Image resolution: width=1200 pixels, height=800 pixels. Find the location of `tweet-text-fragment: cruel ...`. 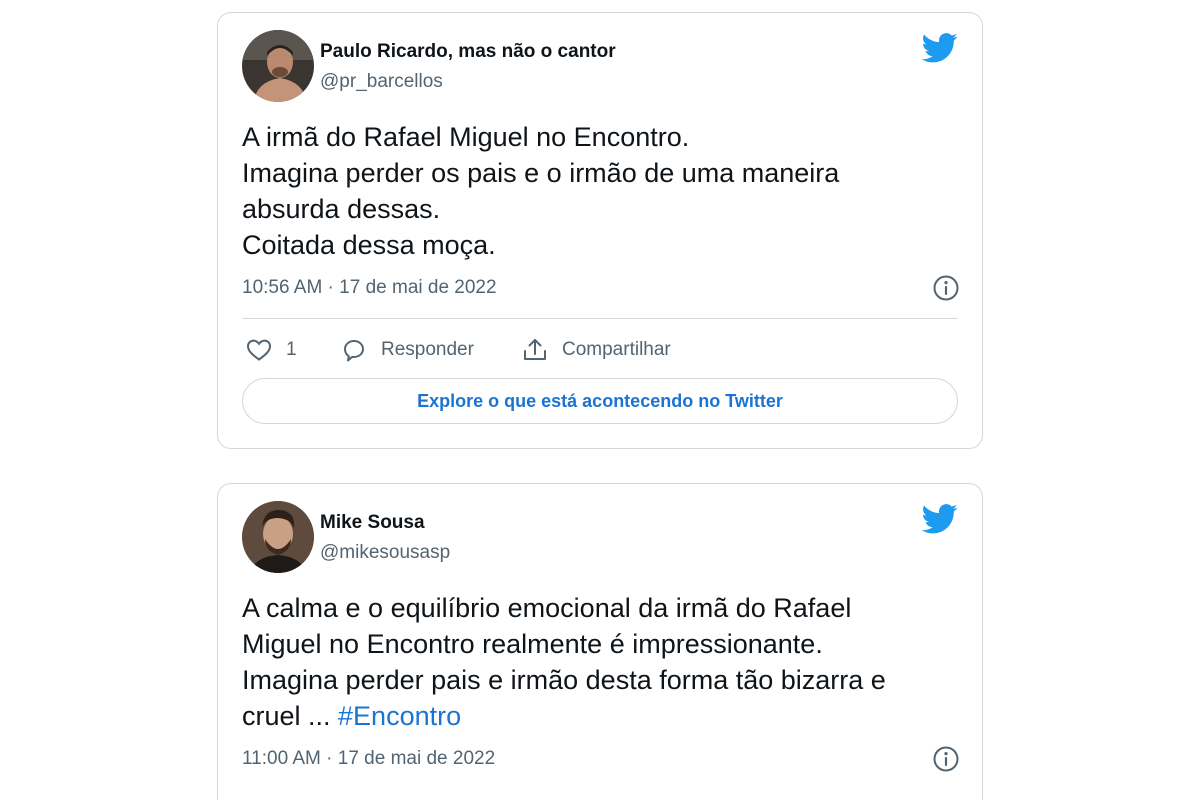

tweet-text-fragment: cruel ... is located at coordinates (290, 716).